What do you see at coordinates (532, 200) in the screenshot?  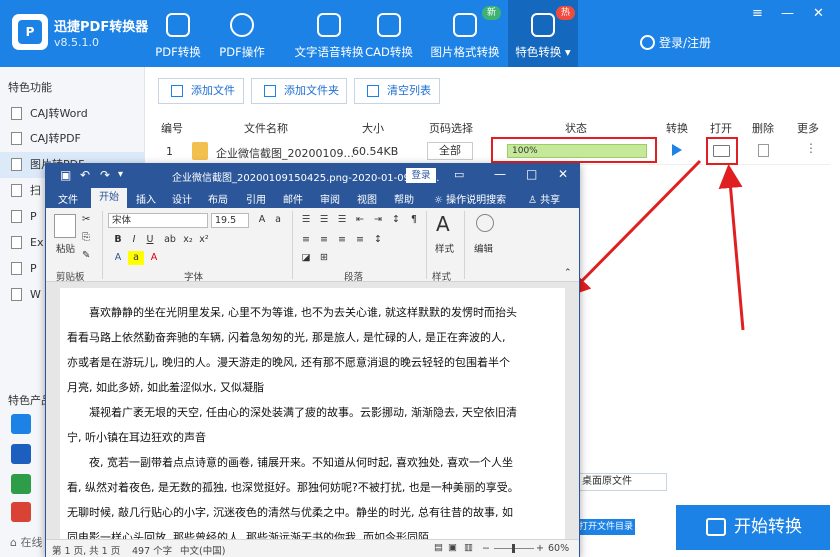 I see `share-icon: ♙` at bounding box center [532, 200].